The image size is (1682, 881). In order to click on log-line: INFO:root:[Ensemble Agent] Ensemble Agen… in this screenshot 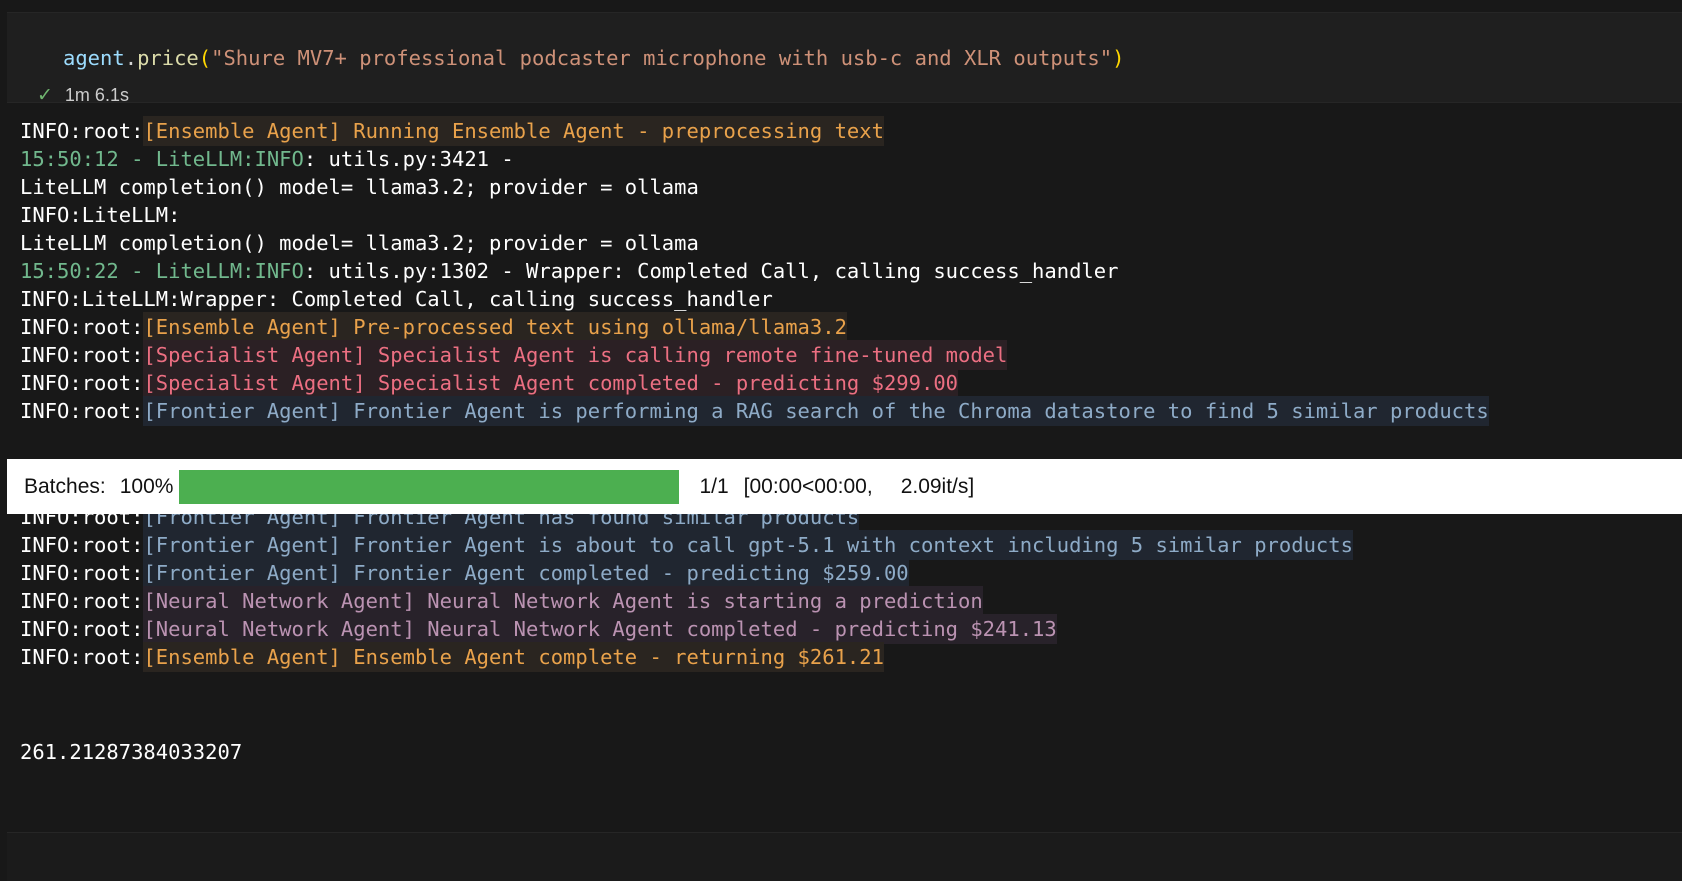, I will do `click(452, 657)`.